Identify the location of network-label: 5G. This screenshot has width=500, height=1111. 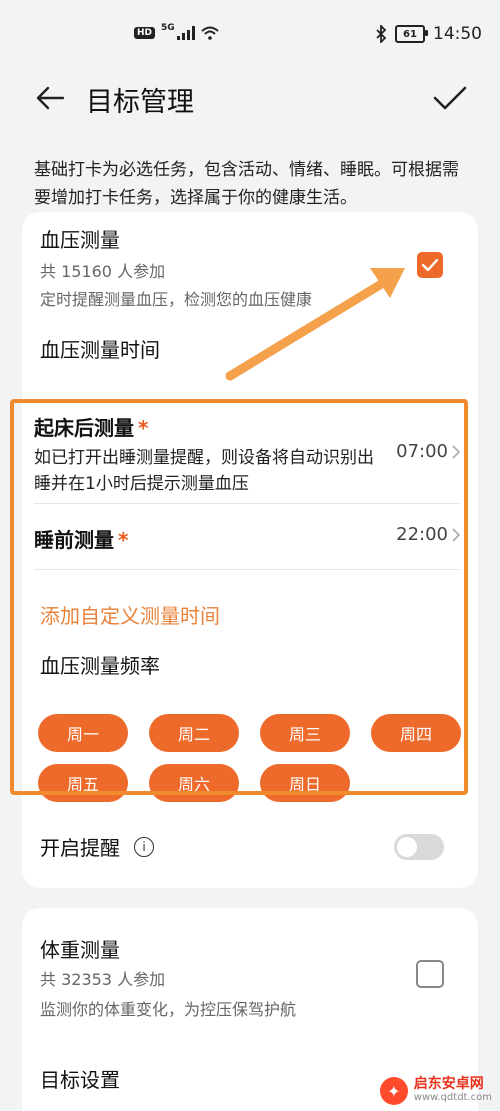
(168, 28).